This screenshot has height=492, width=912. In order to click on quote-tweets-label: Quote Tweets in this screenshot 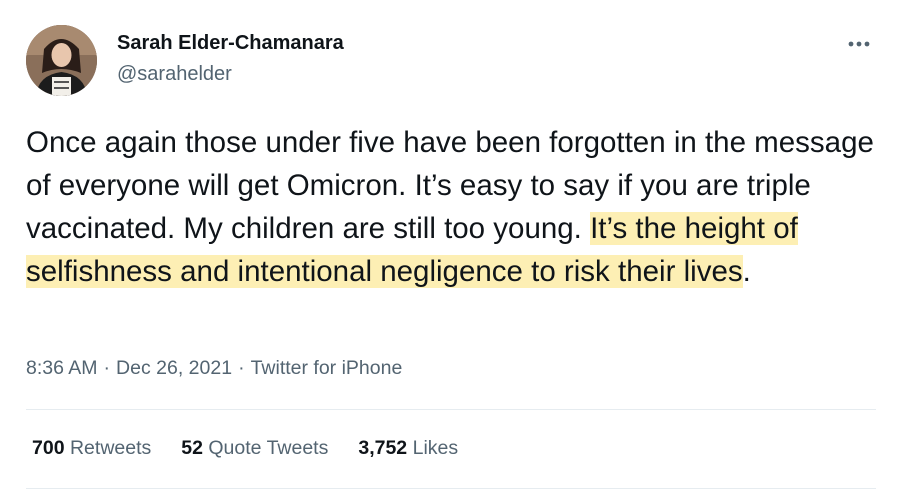, I will do `click(268, 448)`.